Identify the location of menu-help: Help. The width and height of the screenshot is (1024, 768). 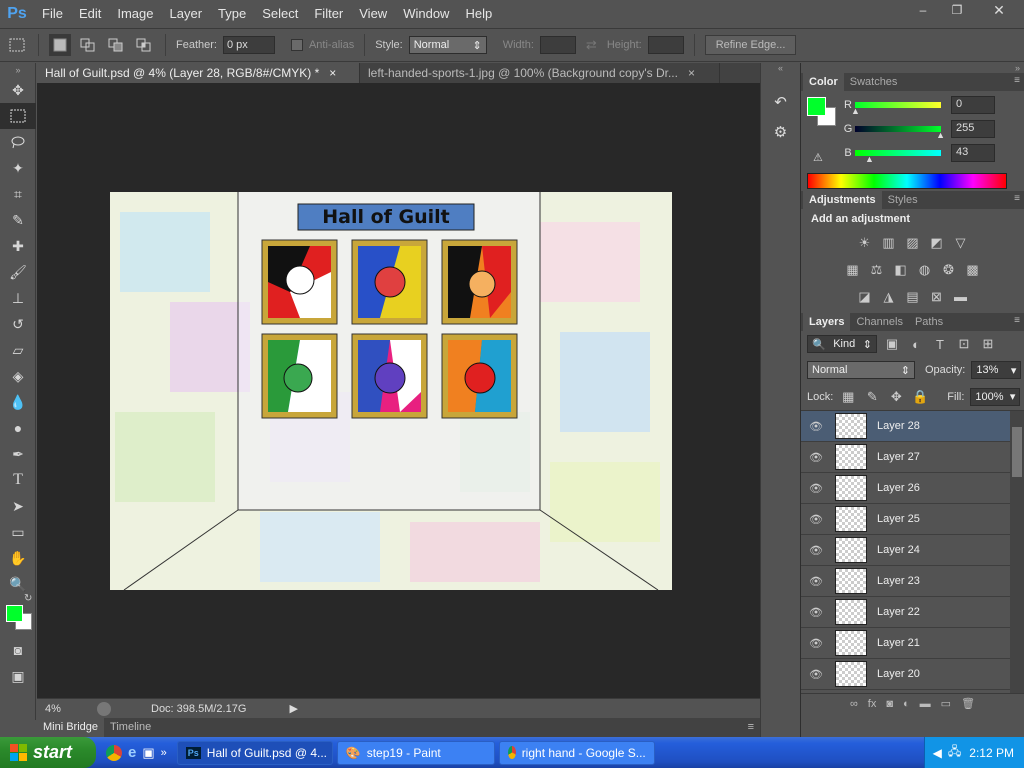
(478, 14).